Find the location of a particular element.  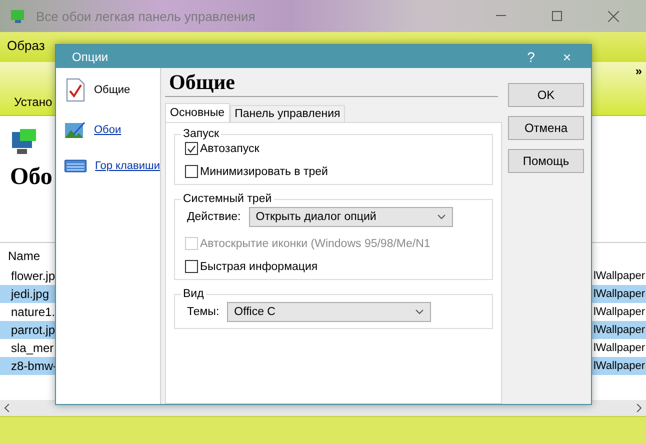

scroll-left-icon is located at coordinates (7, 408).